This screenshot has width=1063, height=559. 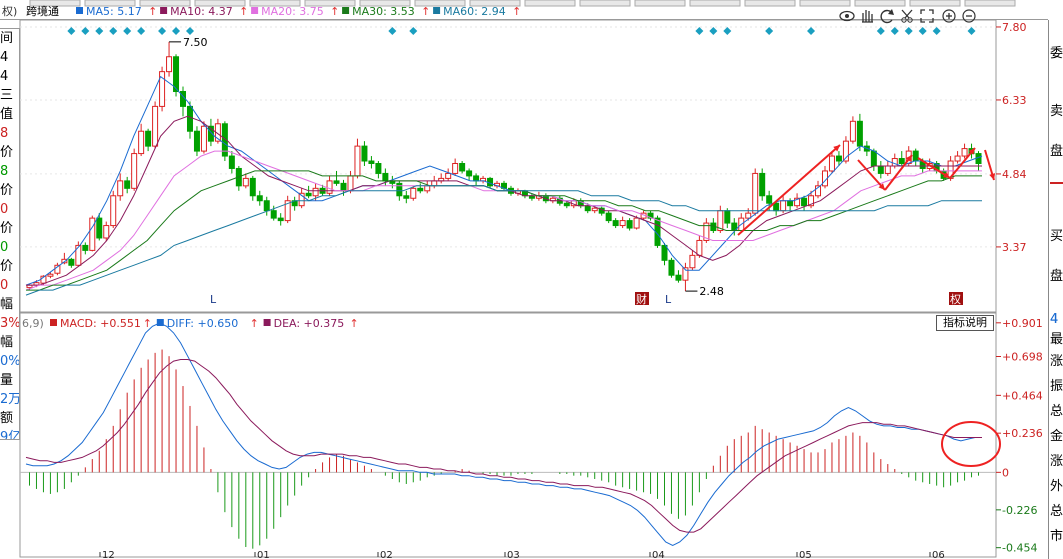 What do you see at coordinates (7, 114) in the screenshot?
I see `quote-info-item: 值` at bounding box center [7, 114].